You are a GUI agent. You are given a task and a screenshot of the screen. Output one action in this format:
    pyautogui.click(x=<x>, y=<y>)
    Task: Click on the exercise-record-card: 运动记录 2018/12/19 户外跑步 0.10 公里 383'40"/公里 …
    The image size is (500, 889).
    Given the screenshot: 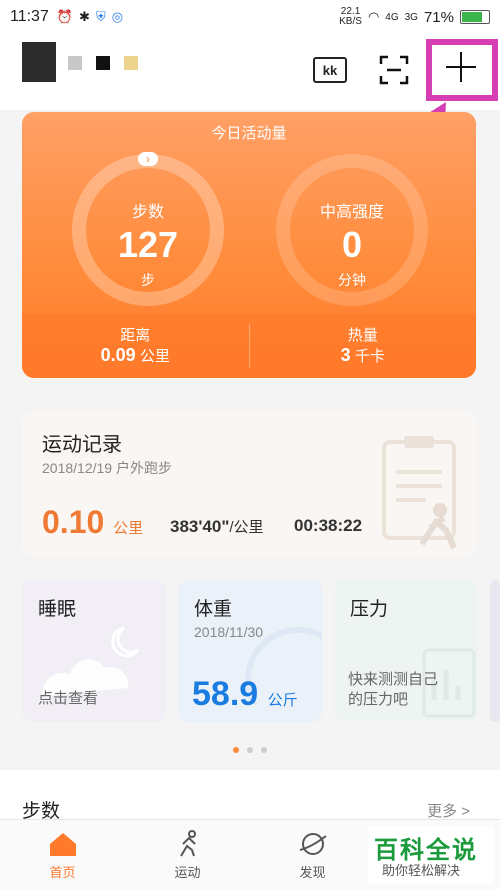 What is the action you would take?
    pyautogui.click(x=249, y=484)
    